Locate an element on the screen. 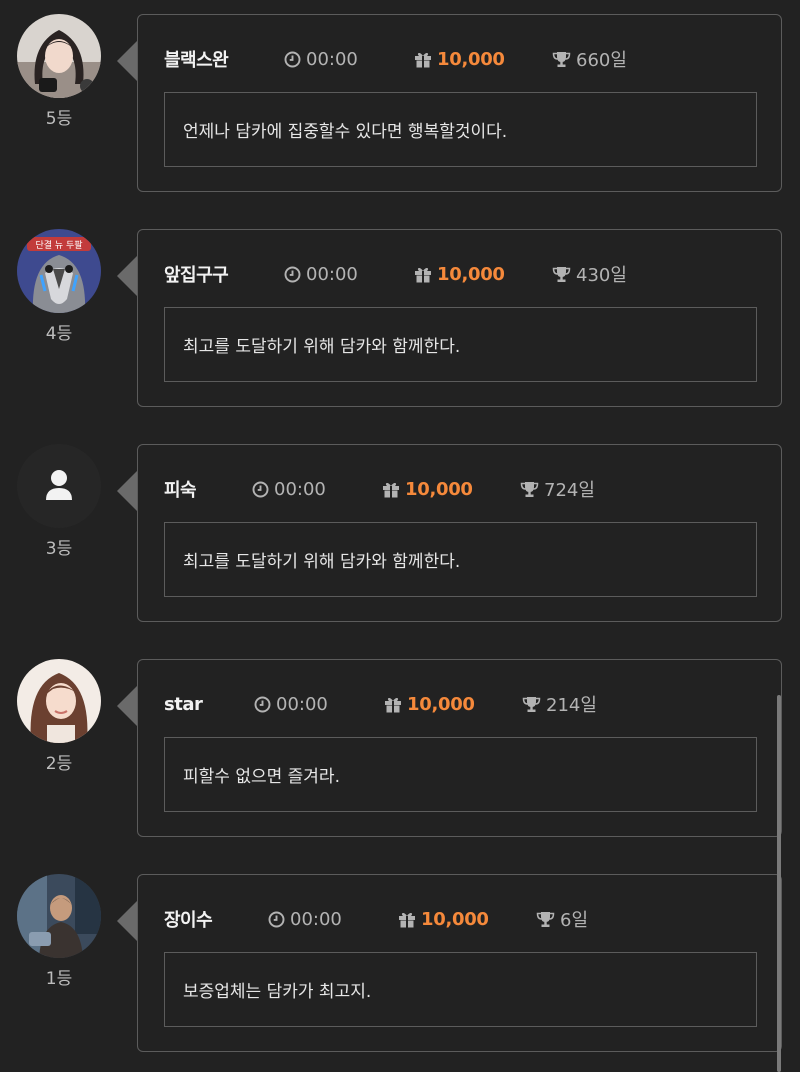 Image resolution: width=800 pixels, height=1072 pixels. rank-label: 4등 is located at coordinates (59, 334).